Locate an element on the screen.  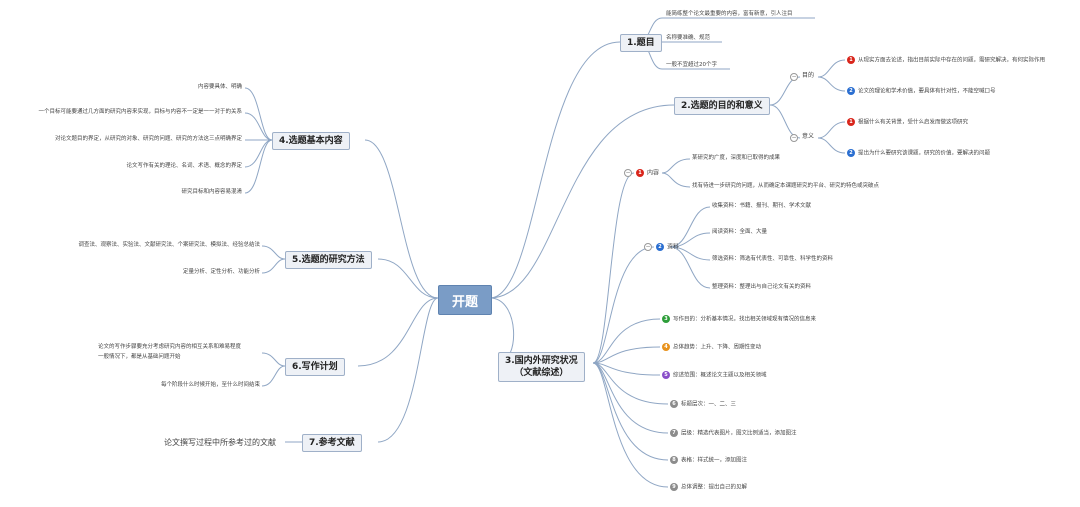
list-item: 论文的写作步骤要充分考虑研究内容的相互关系和难易程度 is located at coordinates (170, 347).